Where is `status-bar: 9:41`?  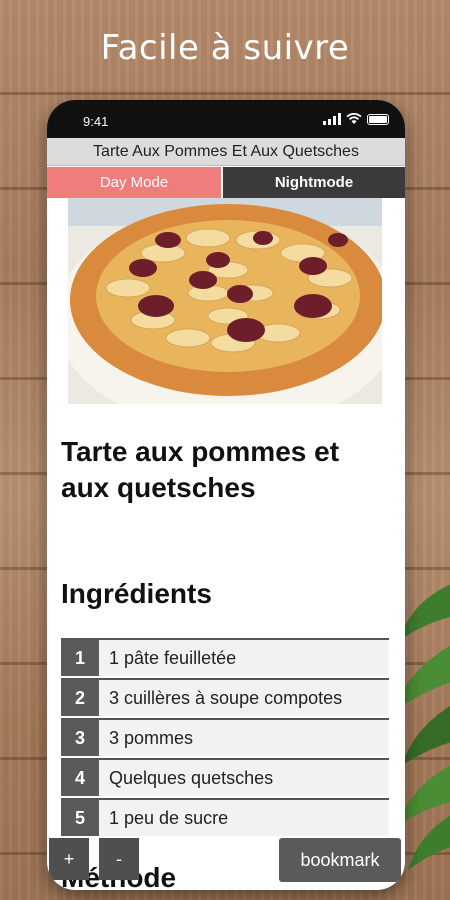
status-bar: 9:41 is located at coordinates (226, 119).